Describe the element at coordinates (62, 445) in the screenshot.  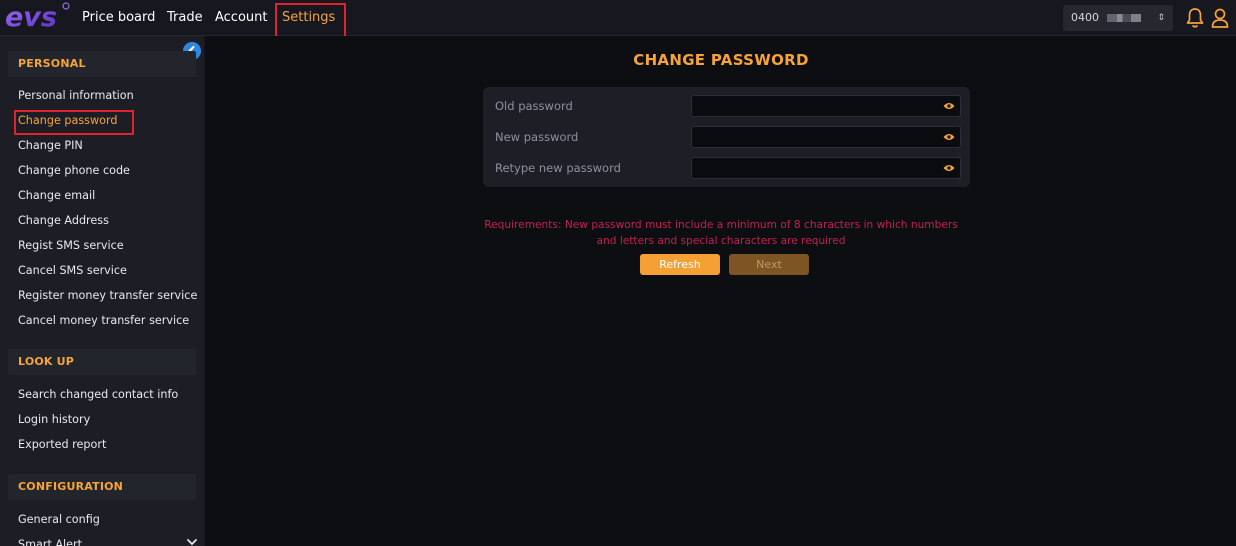
I see `sidebar-item-exported-report: Exported report` at that location.